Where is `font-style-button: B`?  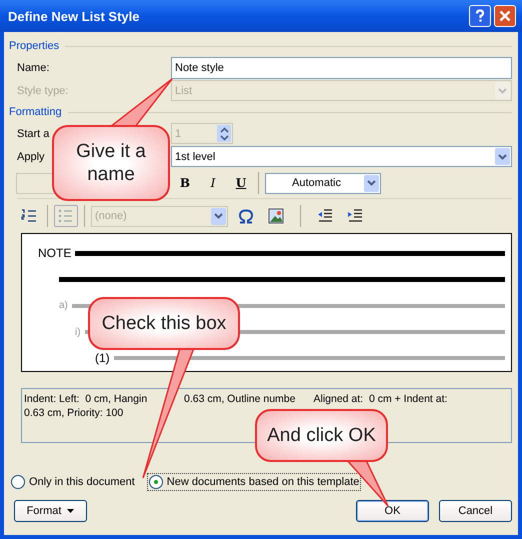
font-style-button: B is located at coordinates (185, 183).